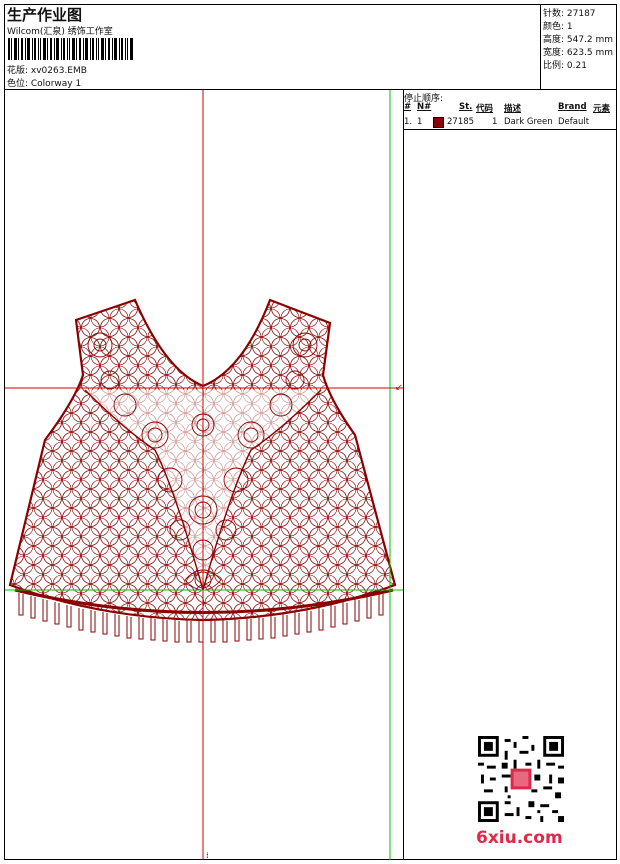 The height and width of the screenshot is (864, 620). What do you see at coordinates (424, 107) in the screenshot?
I see `col-needle: N#` at bounding box center [424, 107].